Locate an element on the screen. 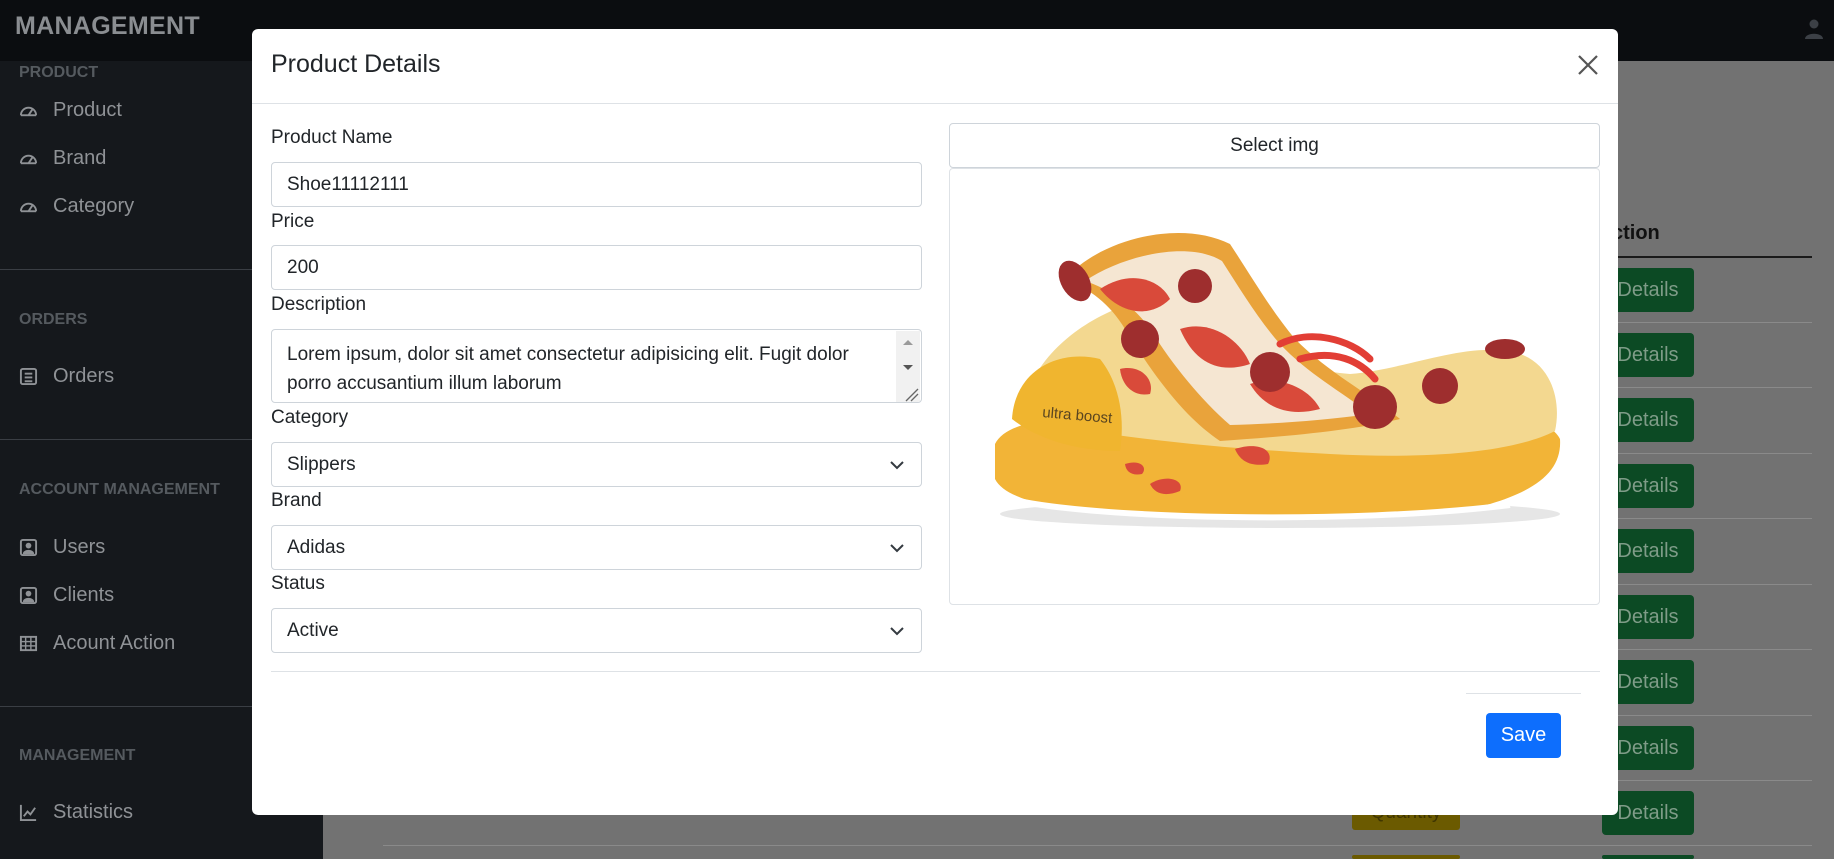 The image size is (1834, 859). status-selected-value: Active is located at coordinates (313, 630).